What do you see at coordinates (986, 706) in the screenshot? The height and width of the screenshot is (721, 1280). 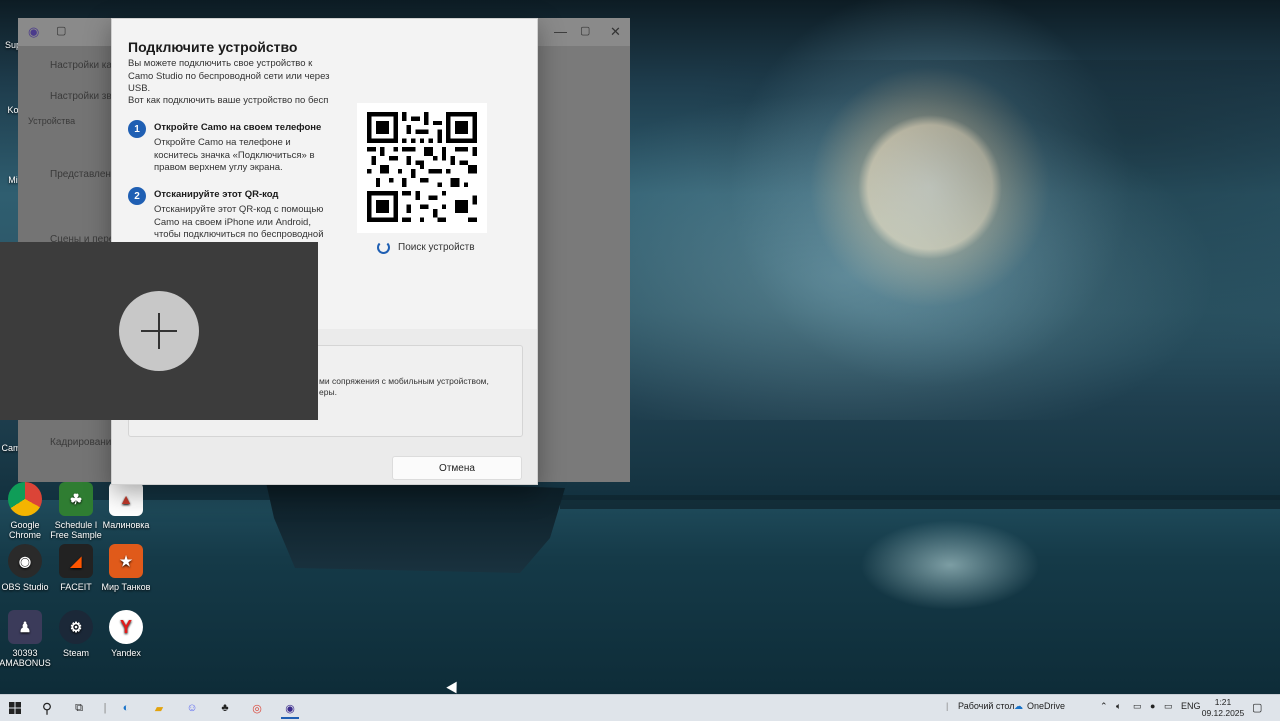 I see `desktop-toolbar-label: Рабочий стол` at bounding box center [986, 706].